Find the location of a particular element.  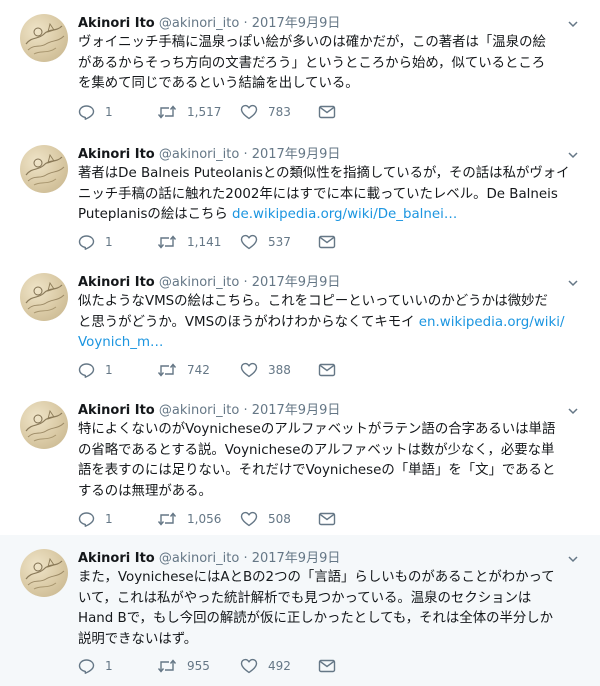

like-count: 508 is located at coordinates (279, 519).